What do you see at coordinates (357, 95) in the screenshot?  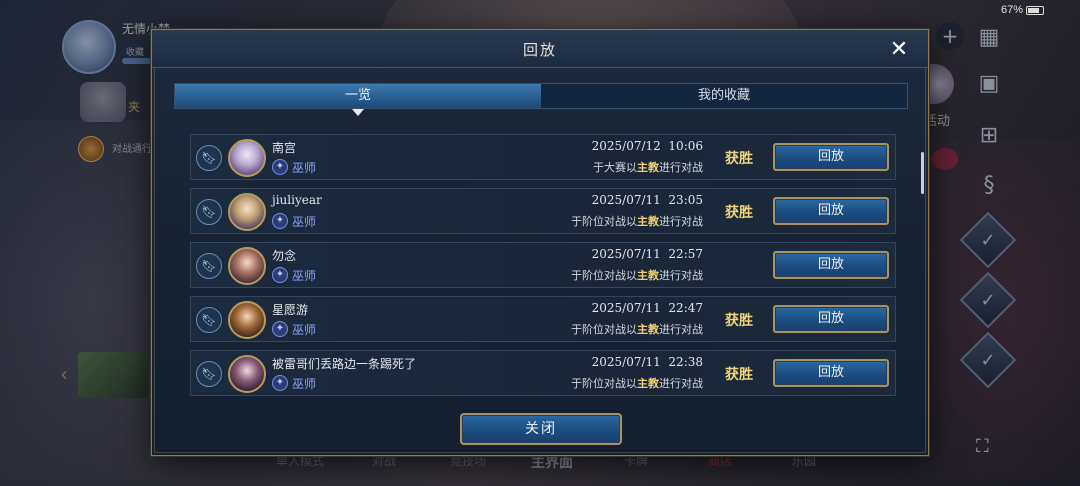 I see `tab-label: 一览` at bounding box center [357, 95].